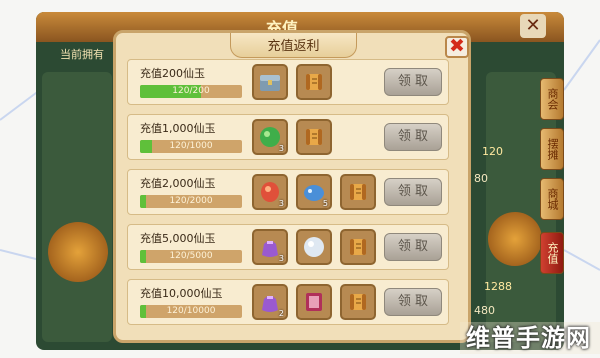  I want to click on progress-text: 120/2000, so click(191, 201).